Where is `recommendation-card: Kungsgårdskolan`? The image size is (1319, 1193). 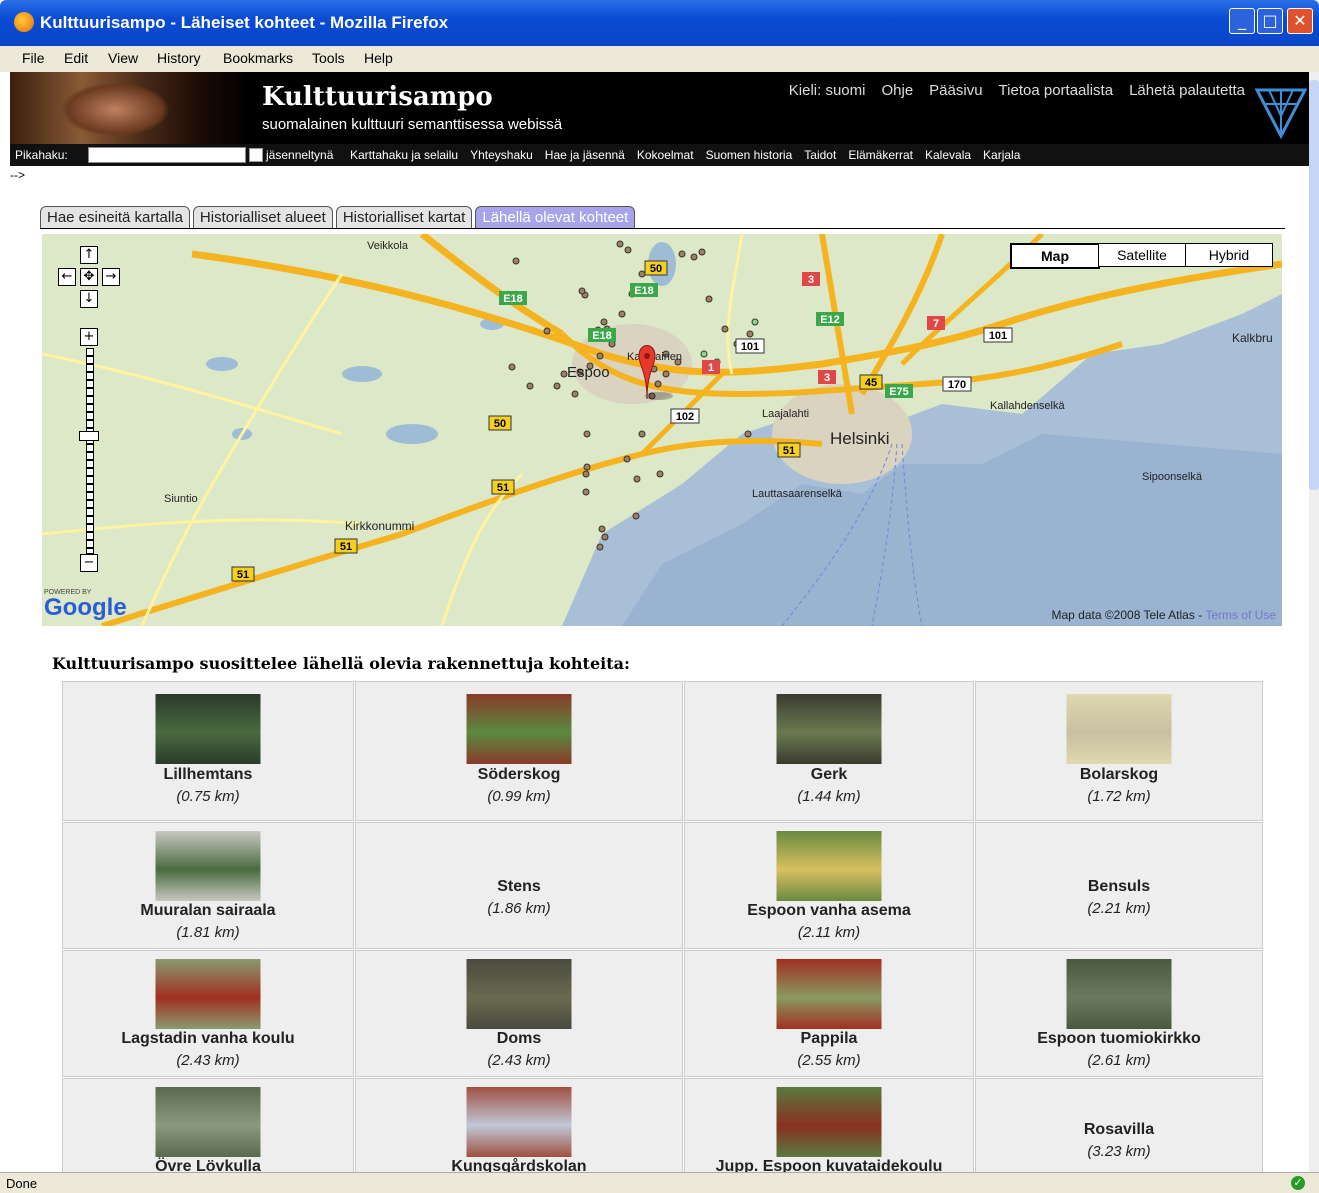 recommendation-card: Kungsgårdskolan is located at coordinates (519, 1129).